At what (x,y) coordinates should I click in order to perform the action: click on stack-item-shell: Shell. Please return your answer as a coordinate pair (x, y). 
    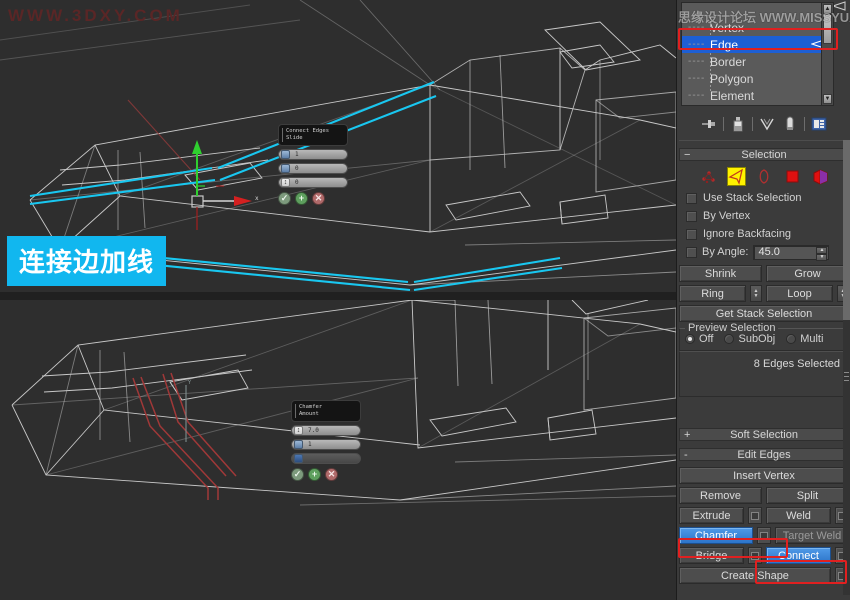
    Looking at the image, I should click on (757, 105).